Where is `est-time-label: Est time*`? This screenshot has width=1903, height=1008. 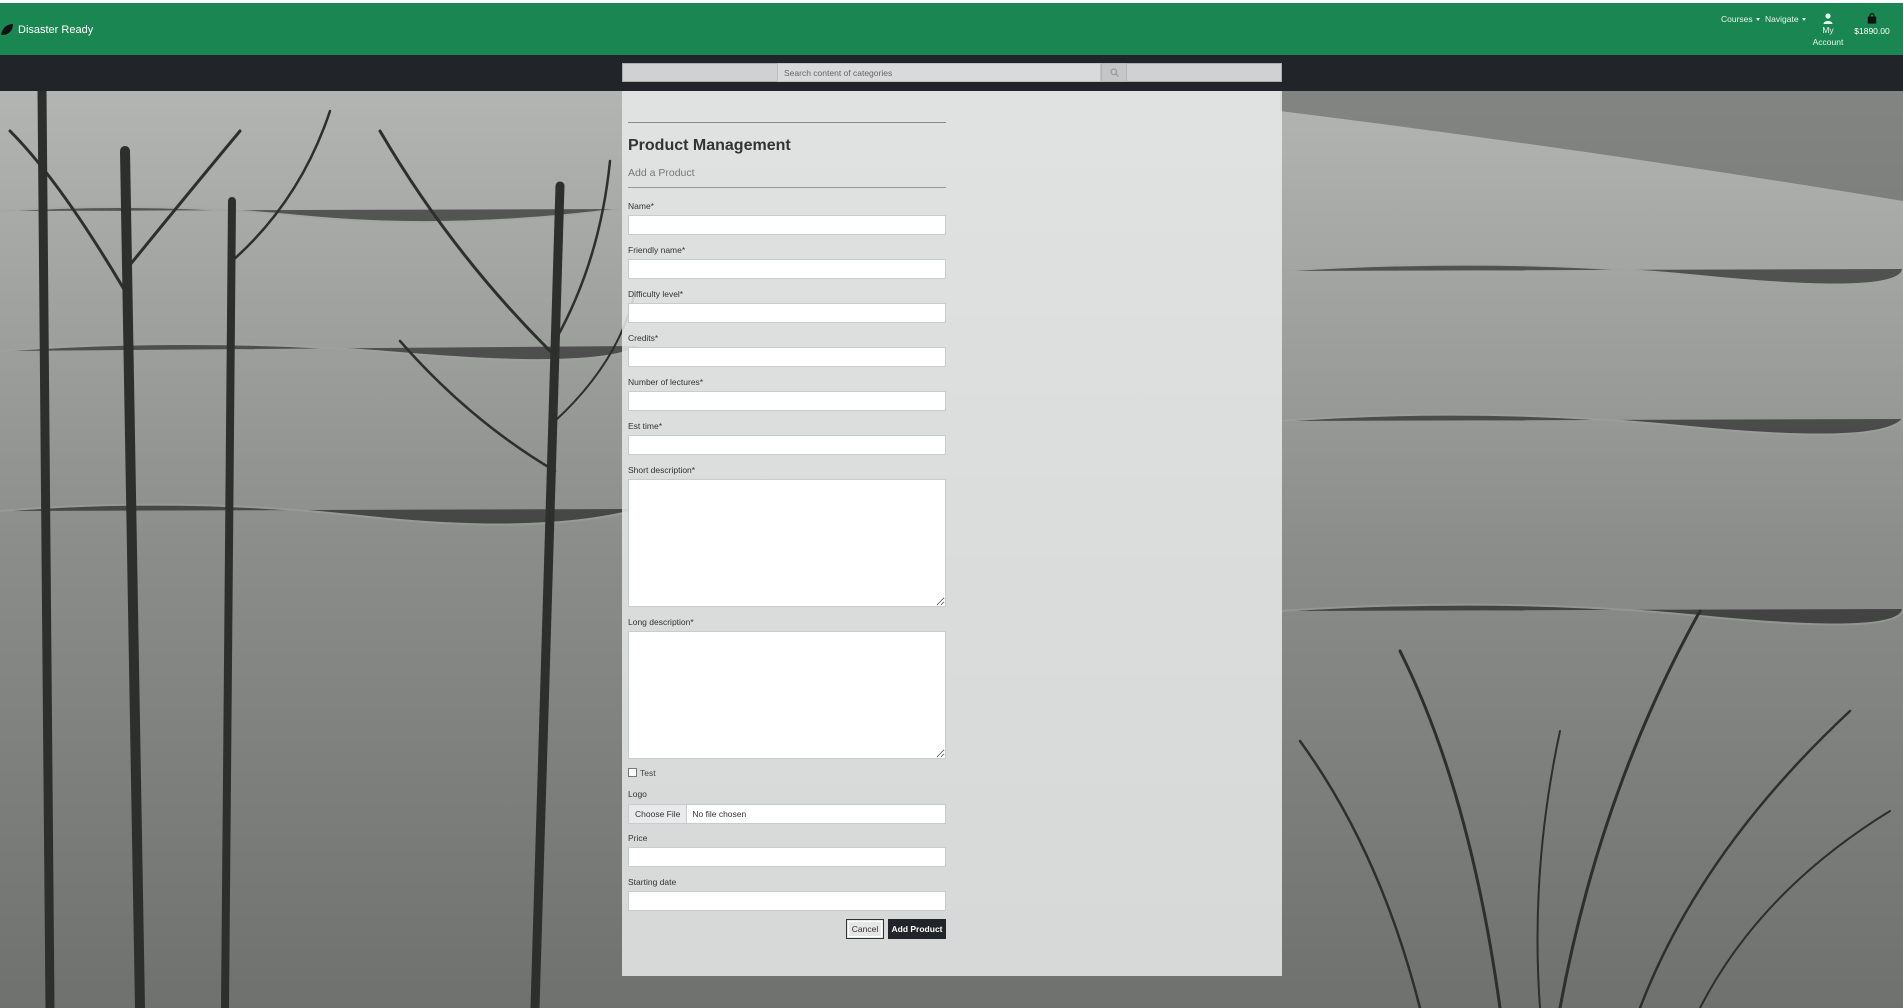 est-time-label: Est time* is located at coordinates (645, 426).